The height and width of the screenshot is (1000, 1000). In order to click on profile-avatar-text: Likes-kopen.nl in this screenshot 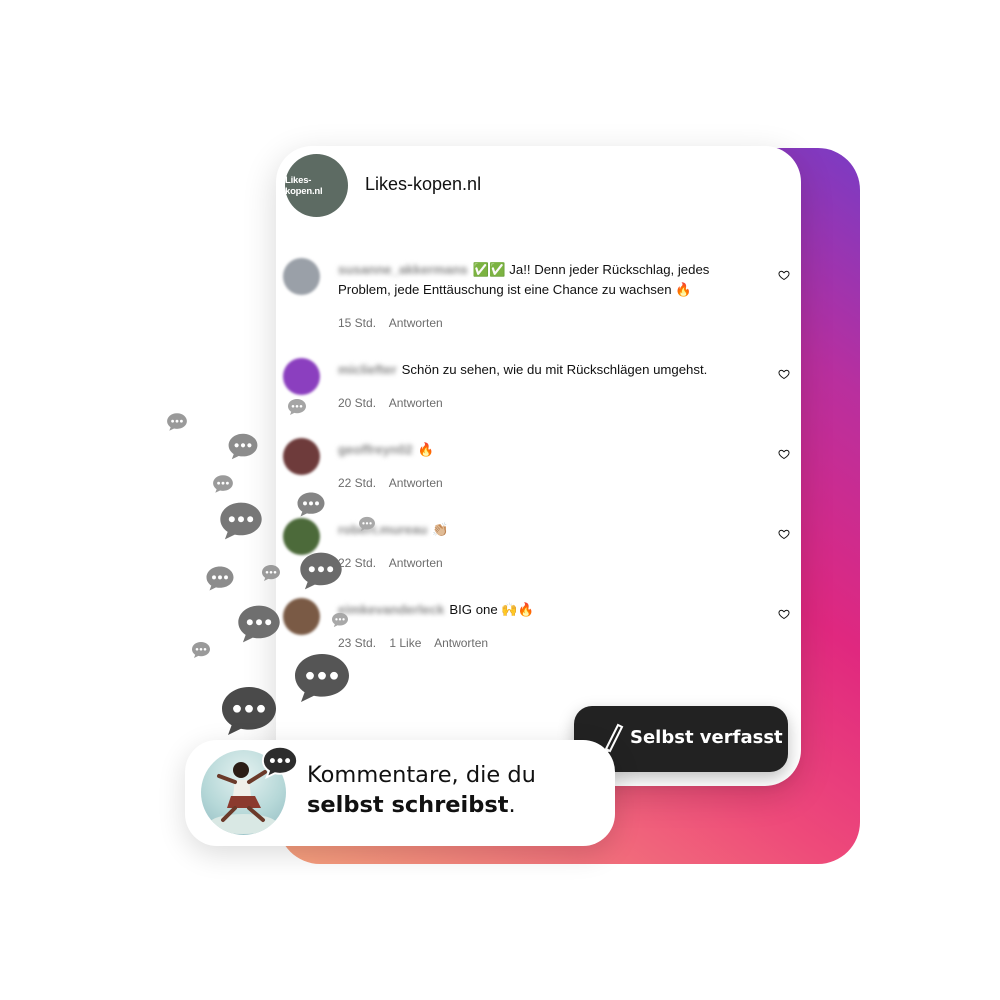, I will do `click(304, 185)`.